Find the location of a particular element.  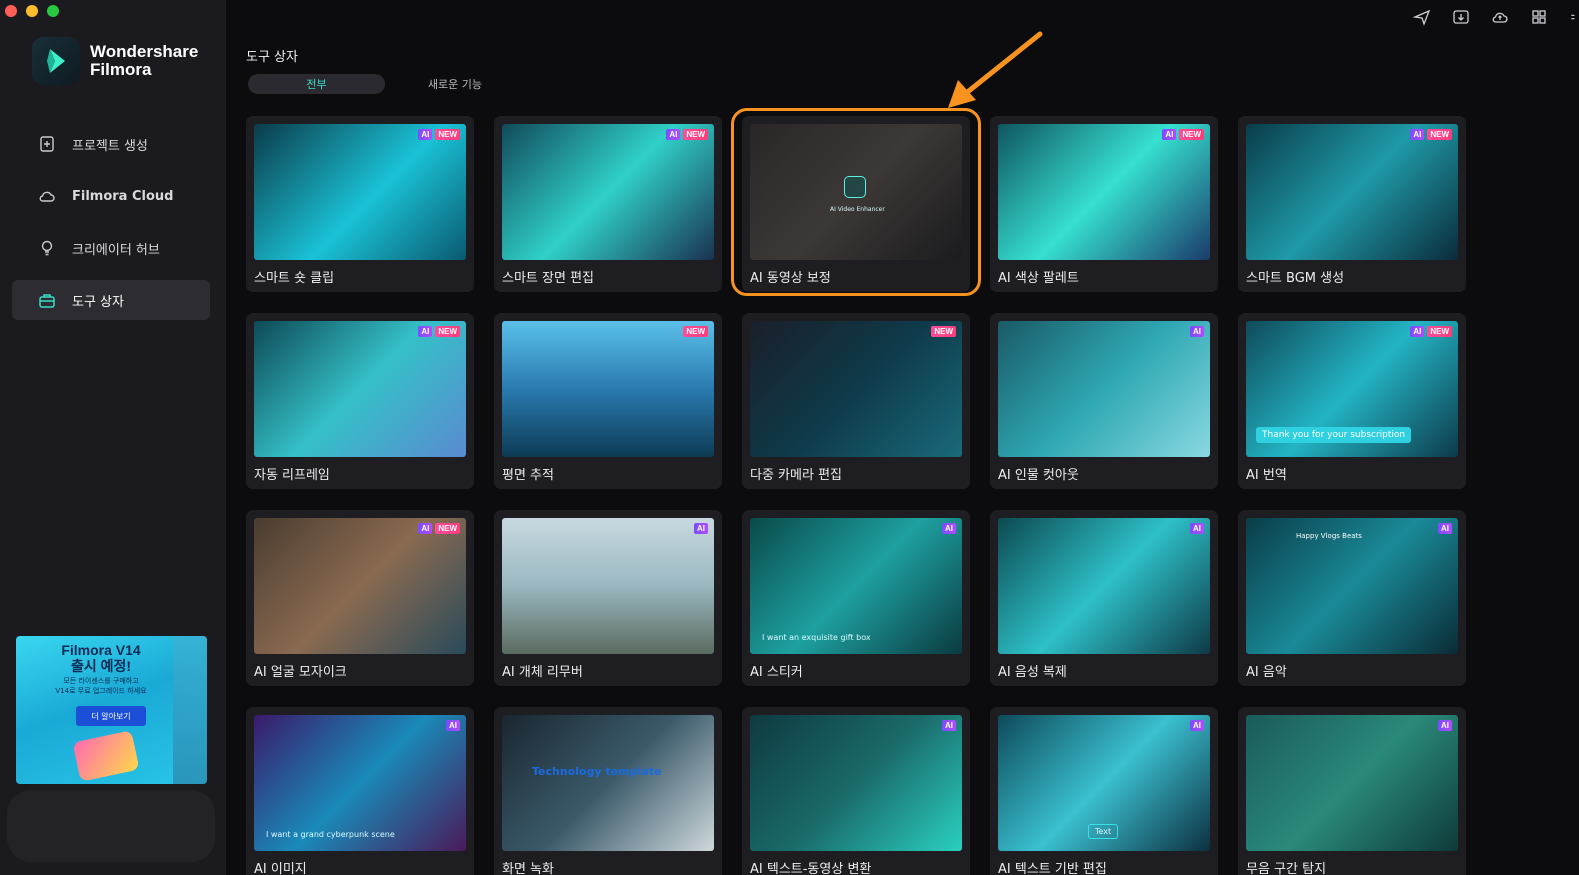

minimize-window-button is located at coordinates (32, 11).